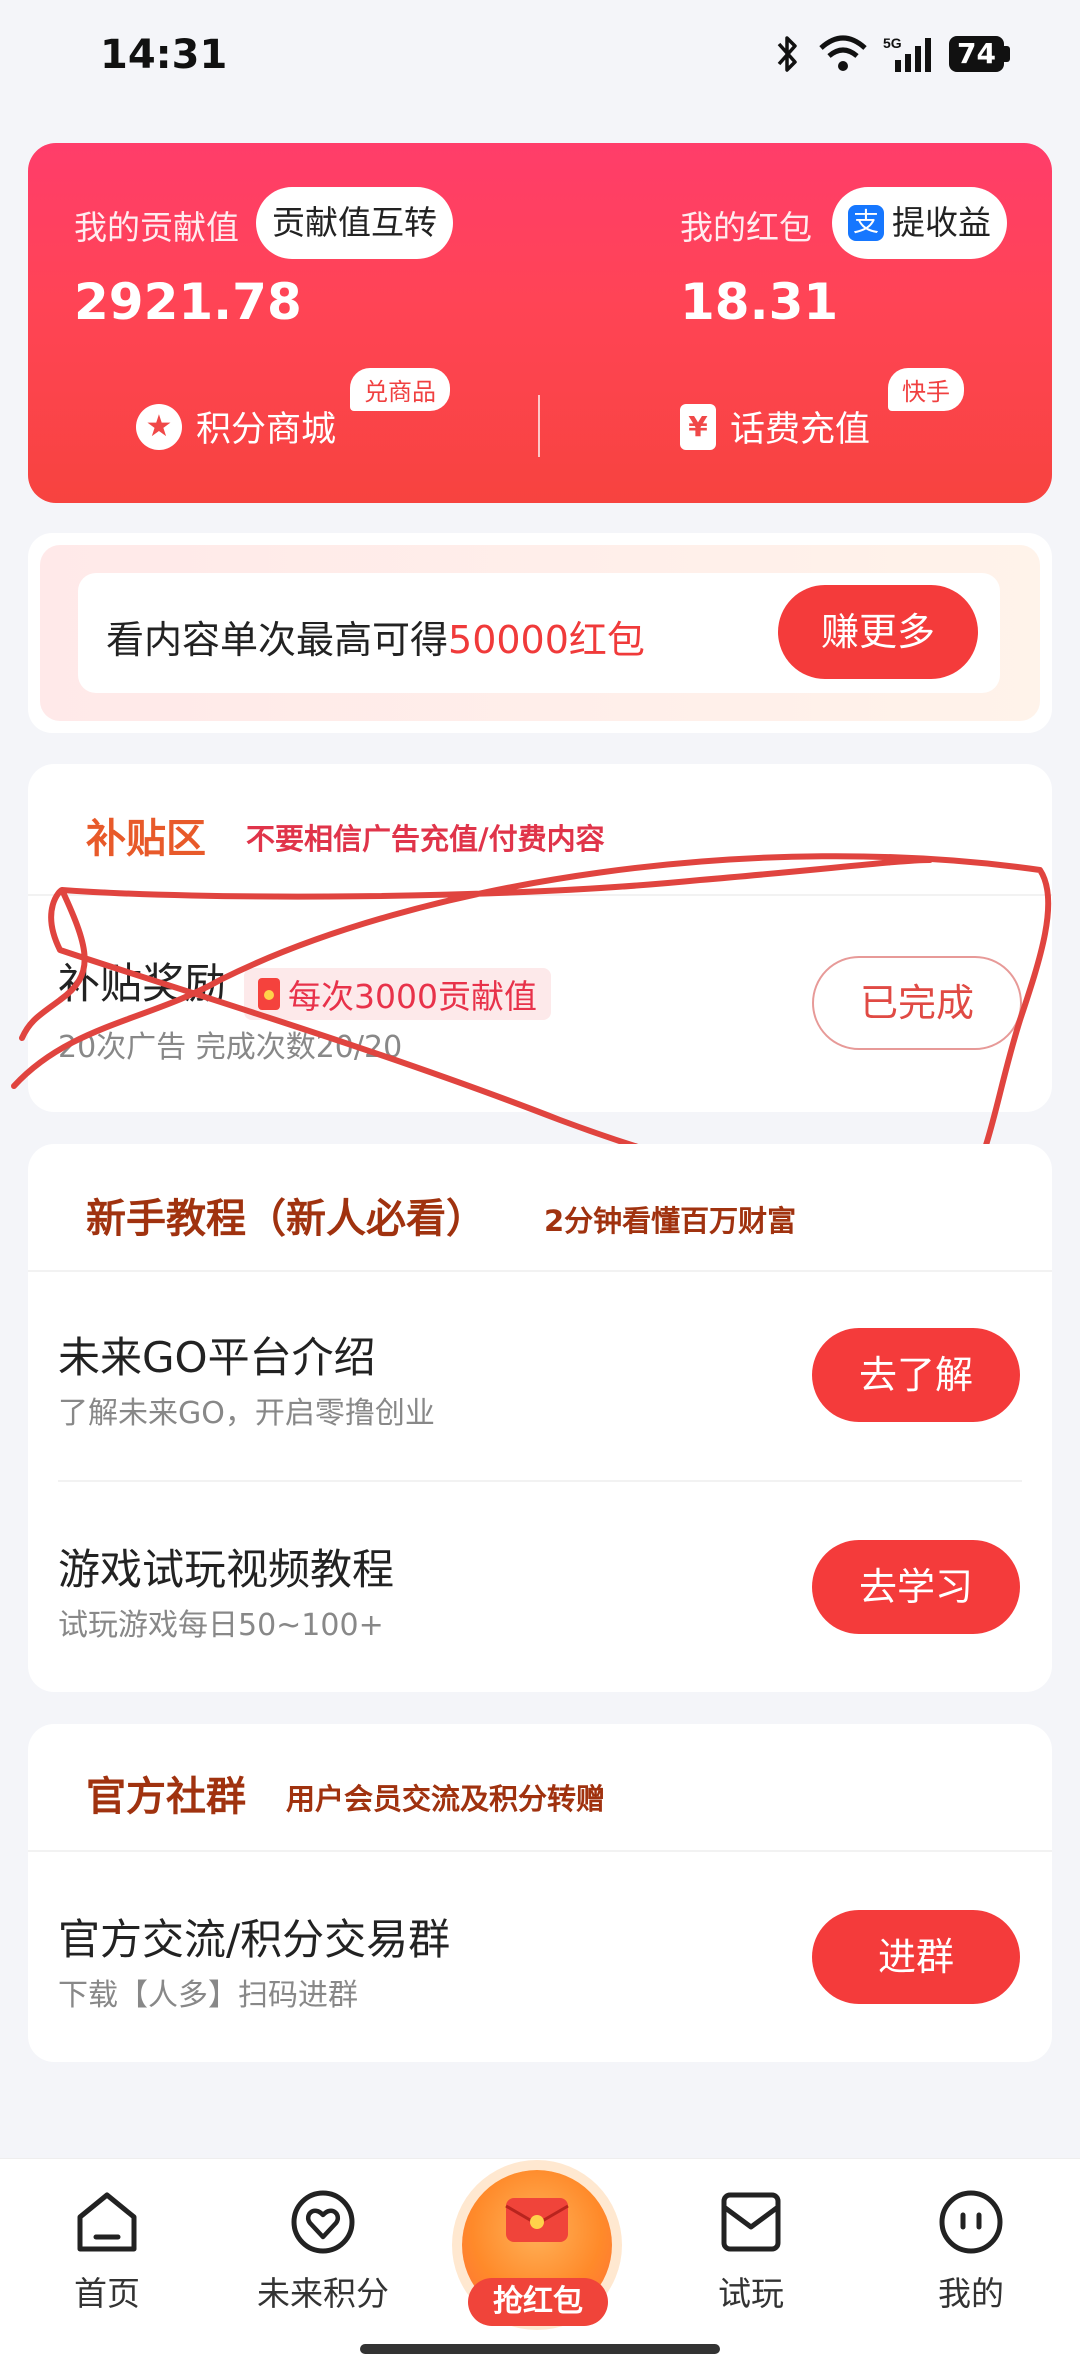 The height and width of the screenshot is (2375, 1080). What do you see at coordinates (164, 55) in the screenshot?
I see `status-time: 14:31` at bounding box center [164, 55].